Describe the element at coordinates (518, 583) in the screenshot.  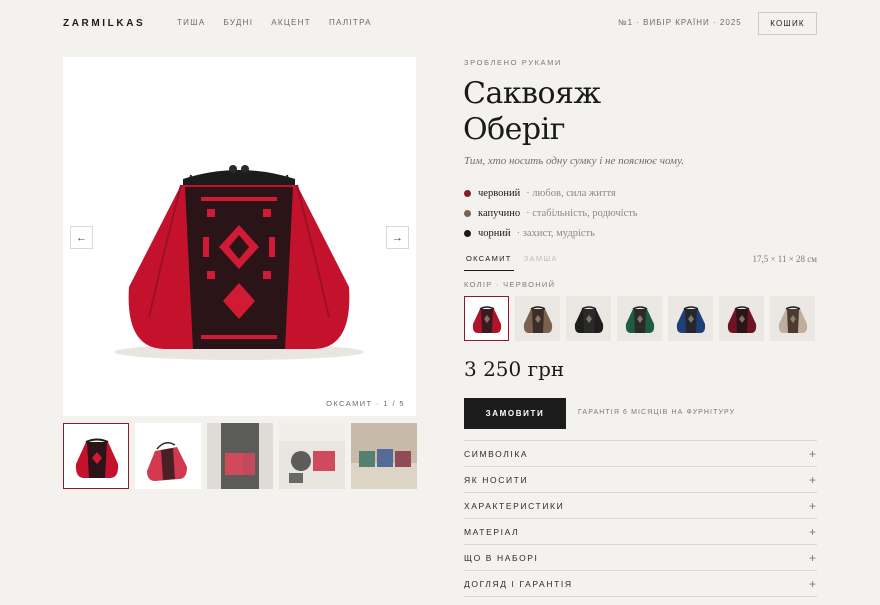
I see `accordion-label: ДОГЛЯД І ГАРАНТІЯ` at that location.